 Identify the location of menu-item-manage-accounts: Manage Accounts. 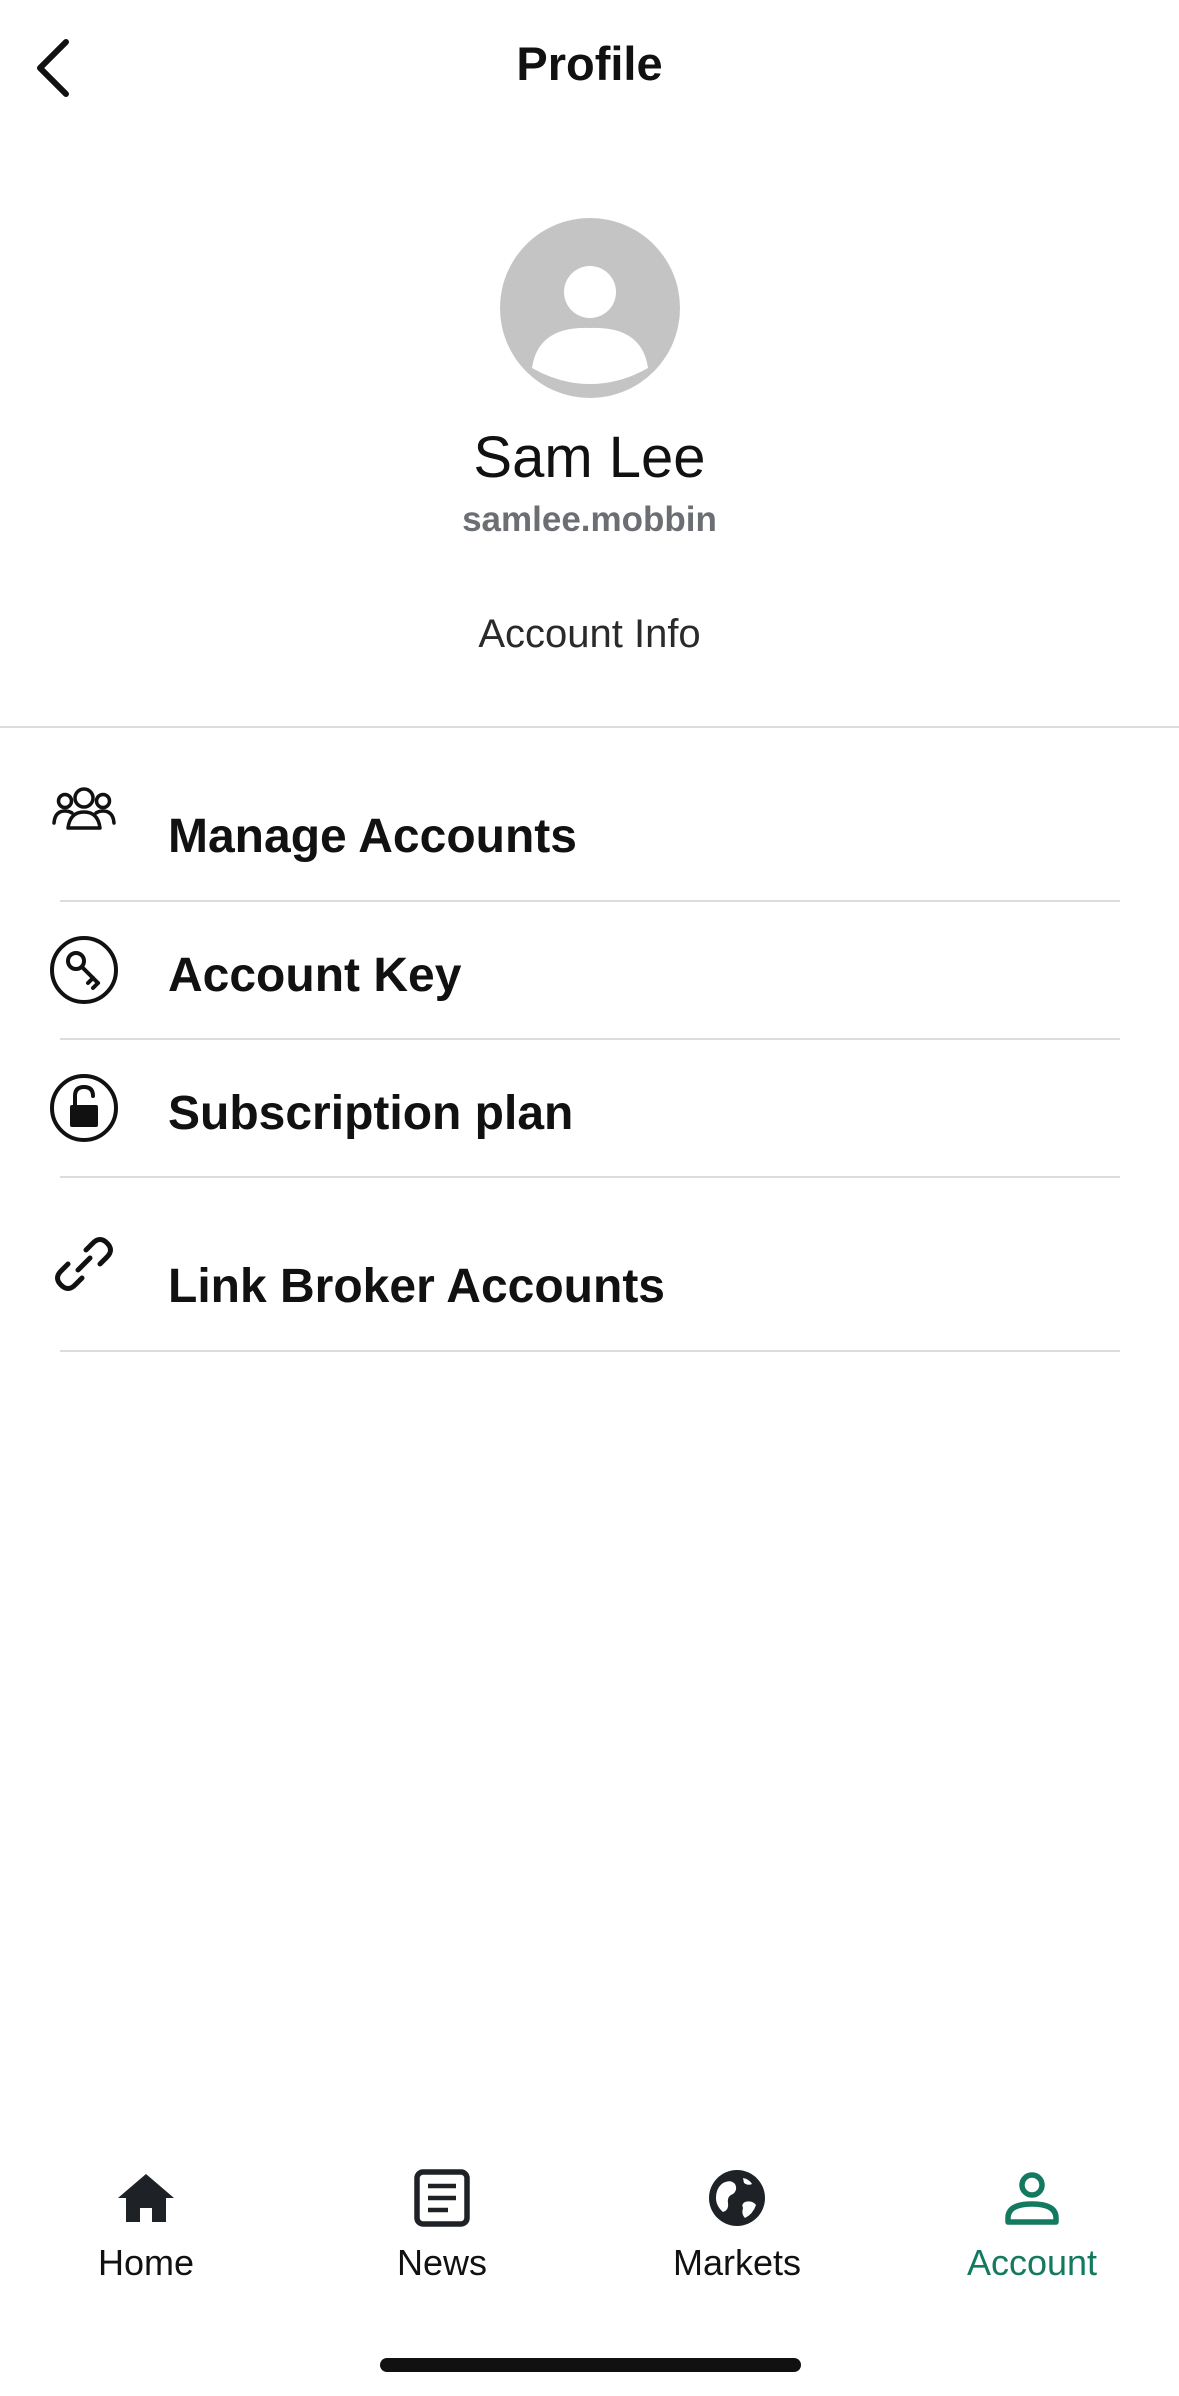
(589, 815).